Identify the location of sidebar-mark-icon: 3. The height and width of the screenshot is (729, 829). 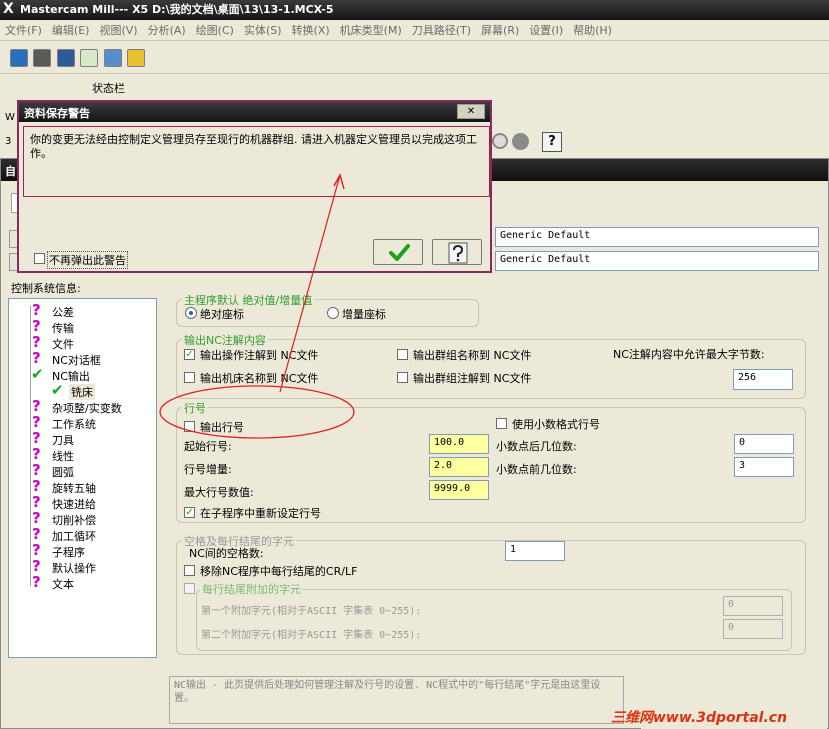
(8, 141).